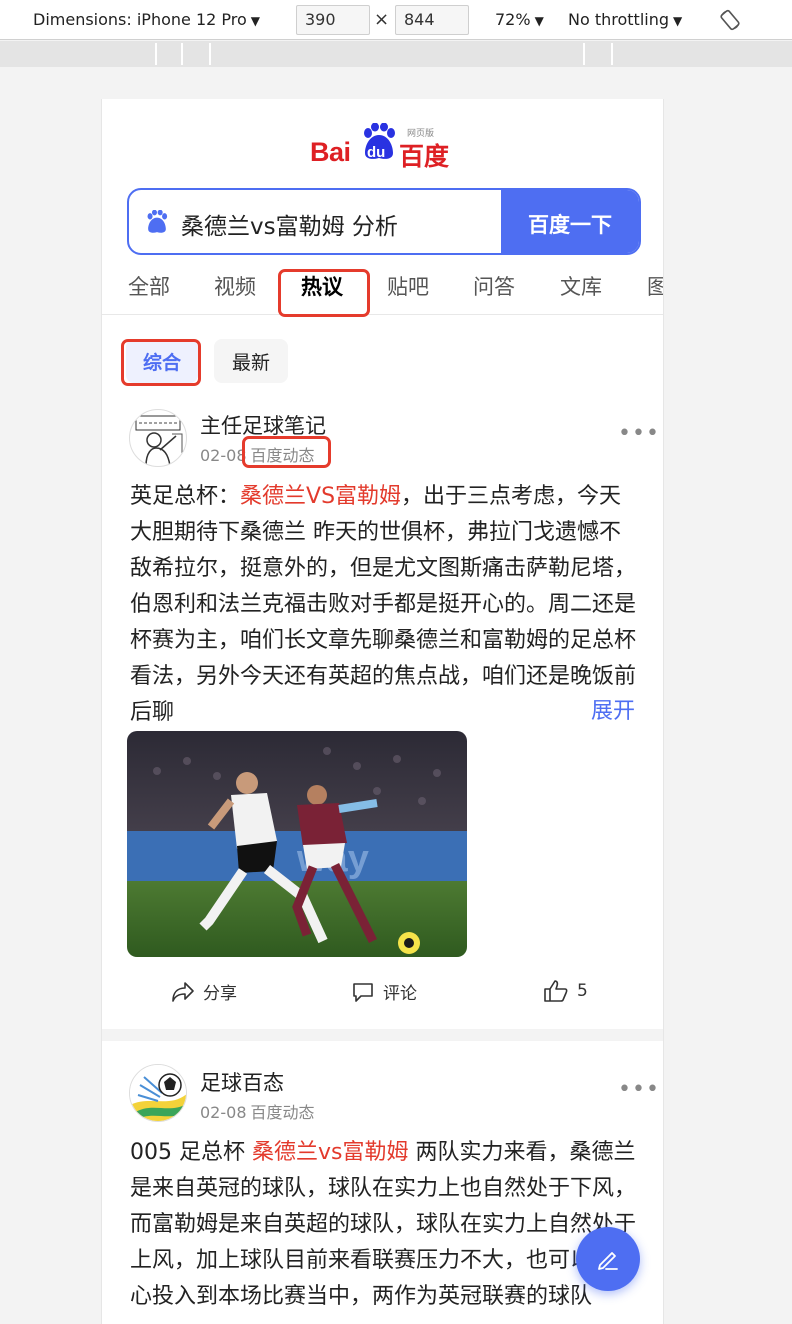 This screenshot has width=792, height=1324. I want to click on share-label: 分享, so click(220, 994).